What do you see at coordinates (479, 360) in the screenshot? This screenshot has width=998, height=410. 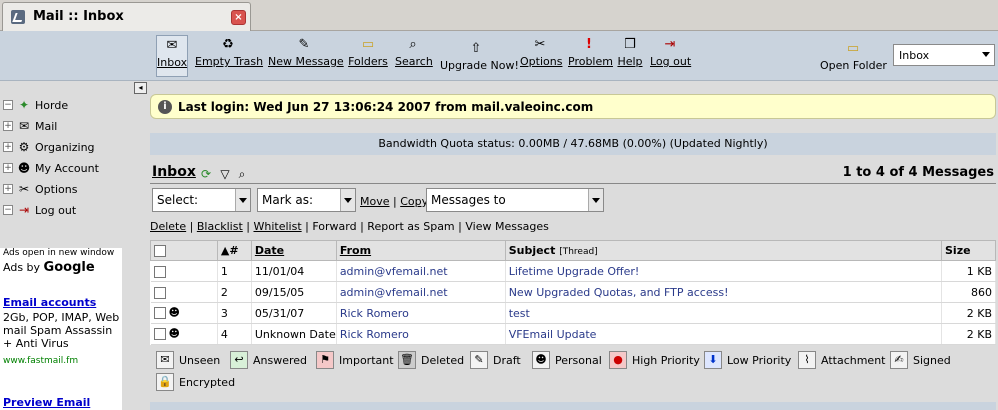 I see `draft-icon: ✎` at bounding box center [479, 360].